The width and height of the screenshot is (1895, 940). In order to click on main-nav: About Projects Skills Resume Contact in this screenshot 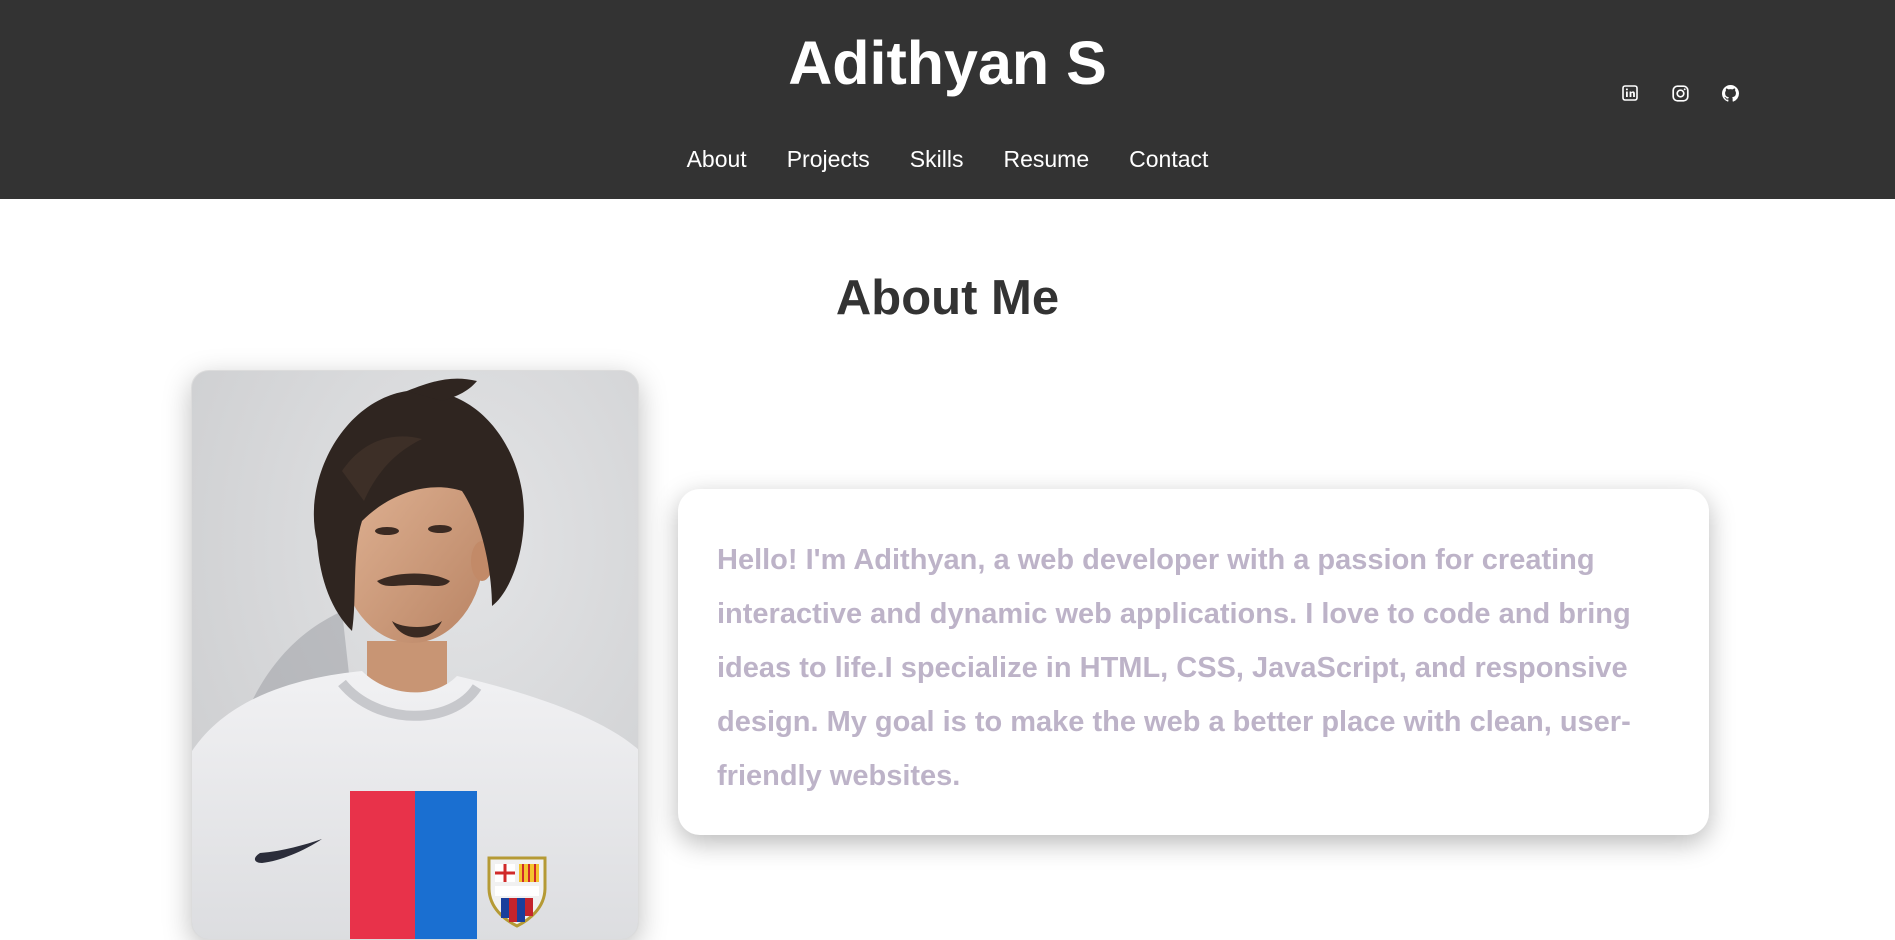, I will do `click(947, 159)`.